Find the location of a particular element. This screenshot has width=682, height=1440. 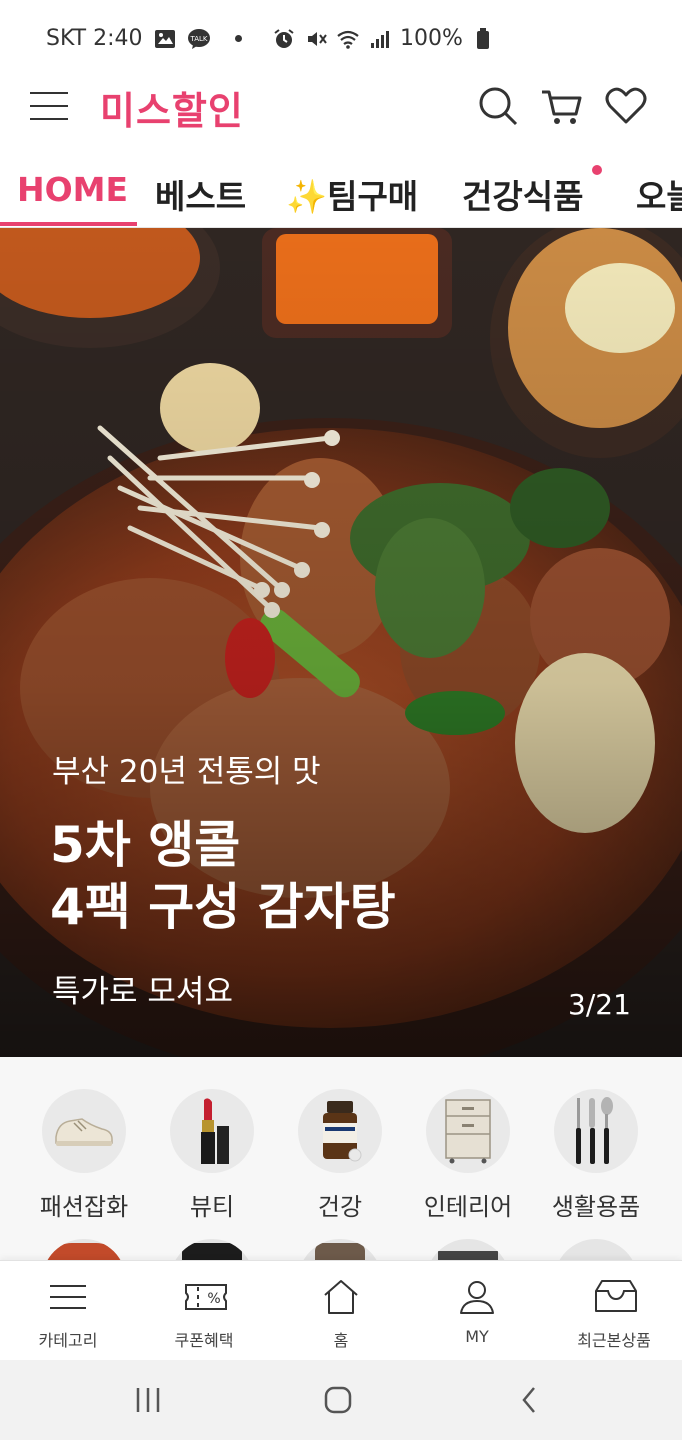

nav-label: 쿠폰혜택 is located at coordinates (204, 1340).